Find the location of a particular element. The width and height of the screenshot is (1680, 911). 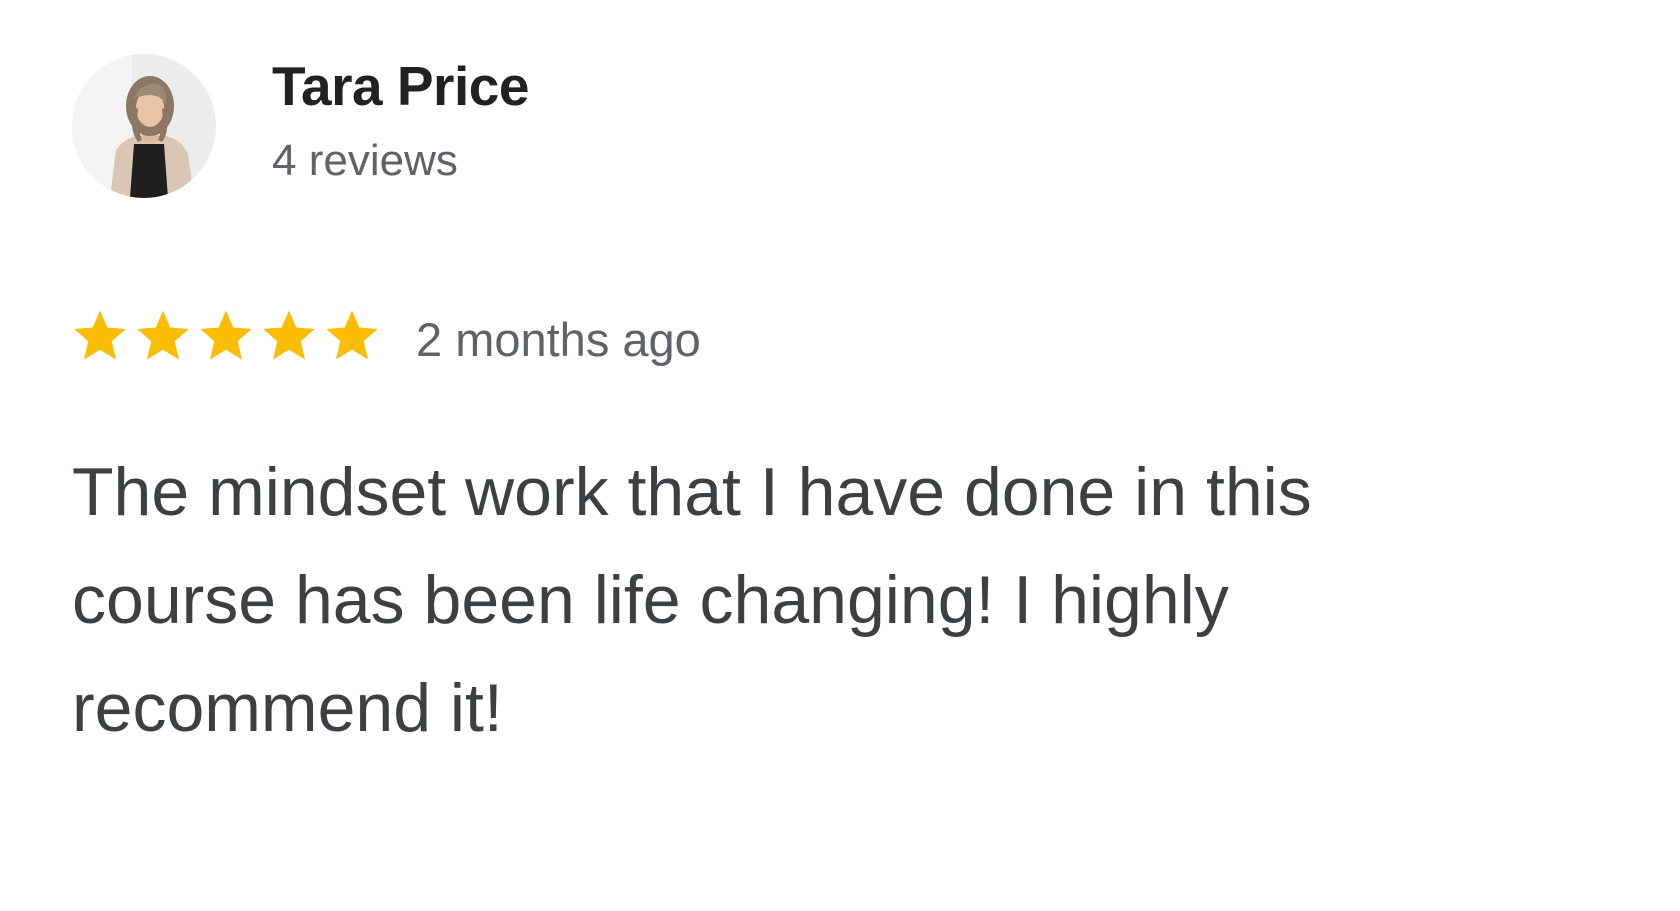

avatar is located at coordinates (144, 126).